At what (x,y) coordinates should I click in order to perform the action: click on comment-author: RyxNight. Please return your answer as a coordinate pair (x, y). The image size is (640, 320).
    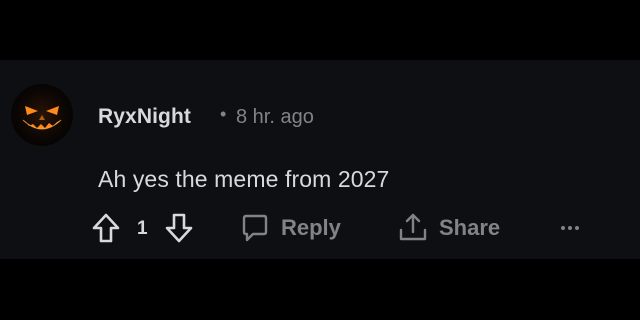
    Looking at the image, I should click on (144, 117).